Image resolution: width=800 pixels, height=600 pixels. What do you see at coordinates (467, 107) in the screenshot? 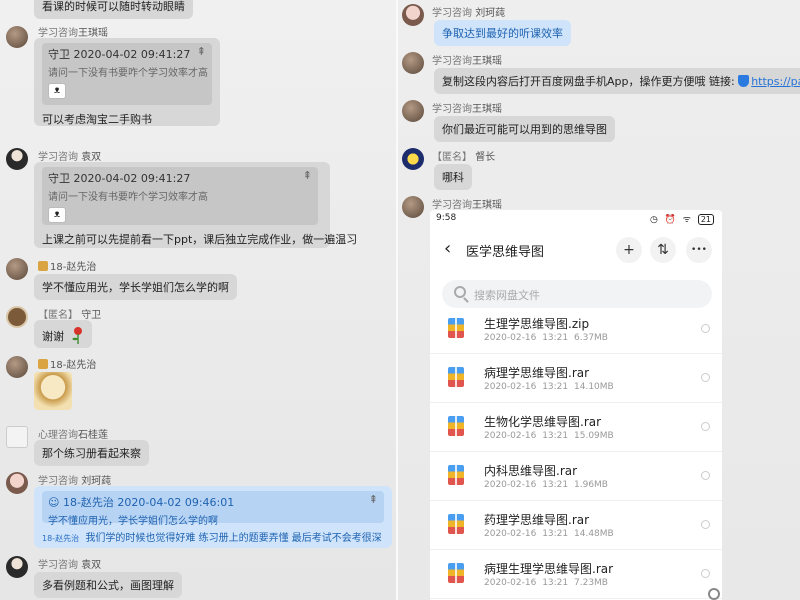
I see `sender-name: 学习咨询王琪瑶` at bounding box center [467, 107].